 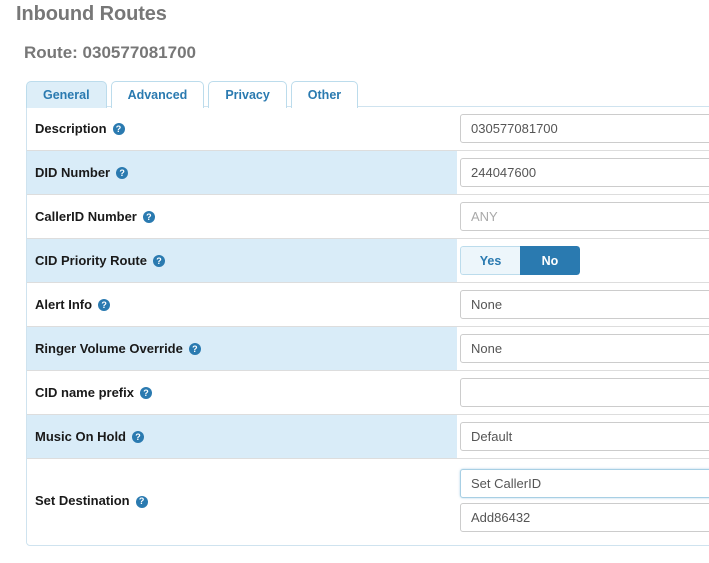 What do you see at coordinates (242, 216) in the screenshot?
I see `field-label-cell: CallerID Number?` at bounding box center [242, 216].